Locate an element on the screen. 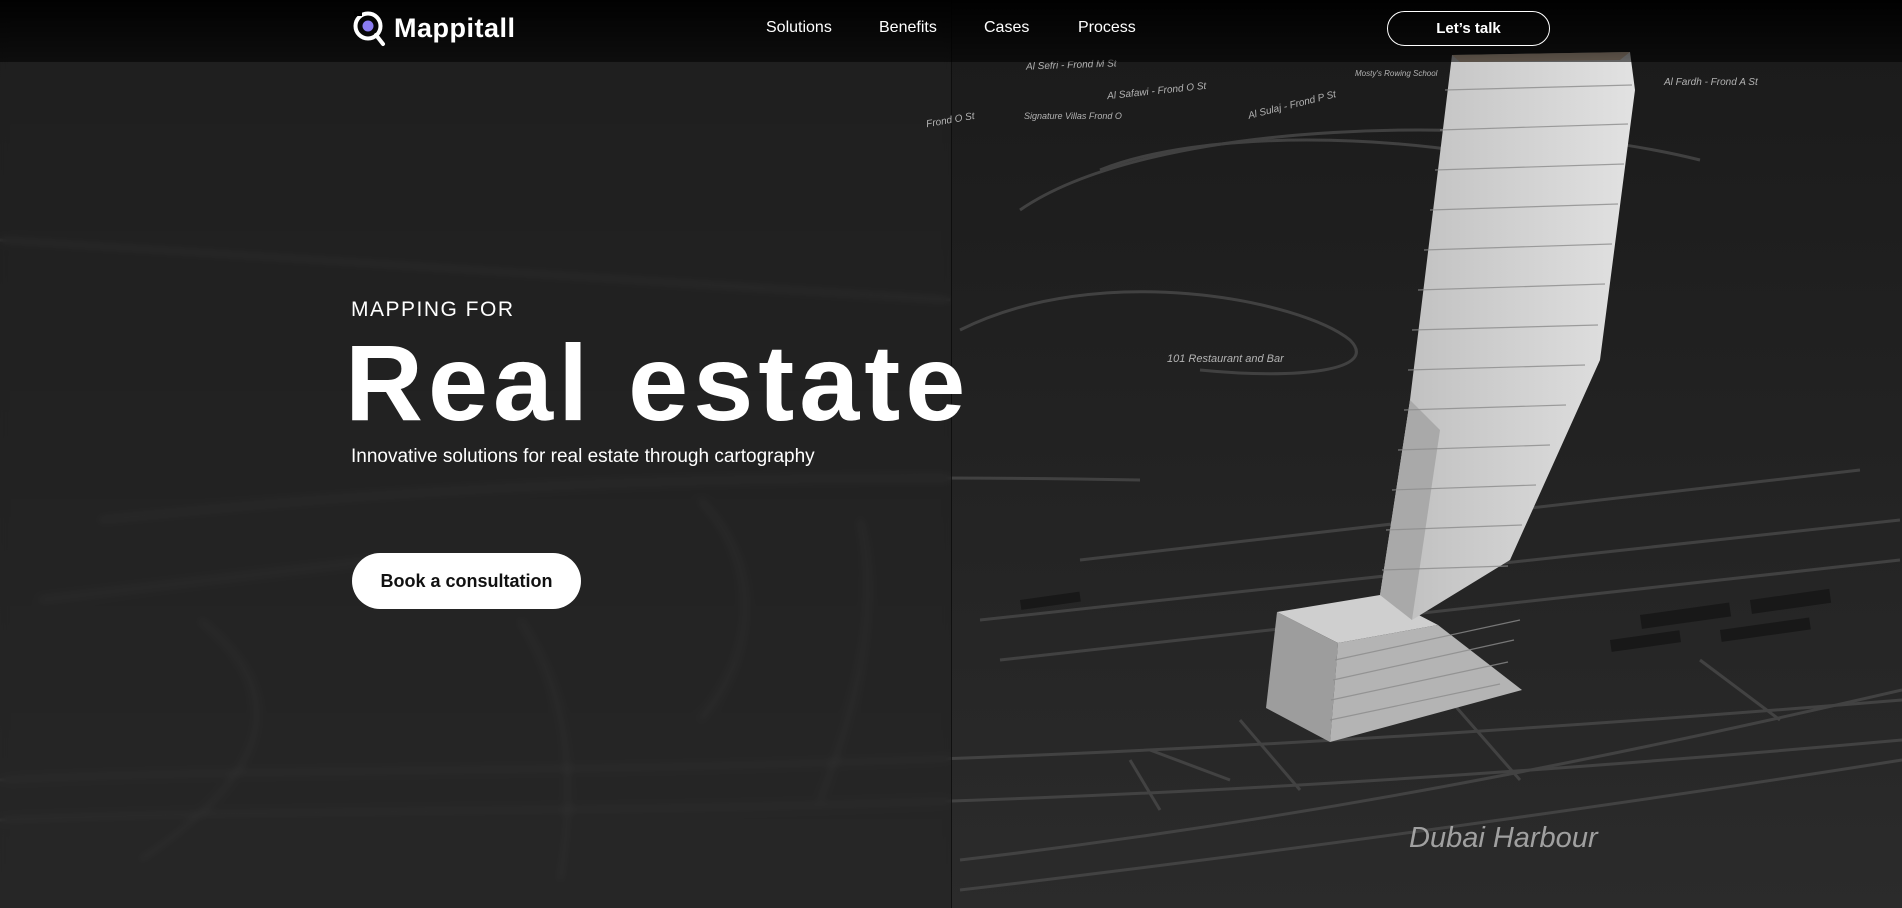 The image size is (1902, 908). map-area-label: Dubai Harbour is located at coordinates (1503, 838).